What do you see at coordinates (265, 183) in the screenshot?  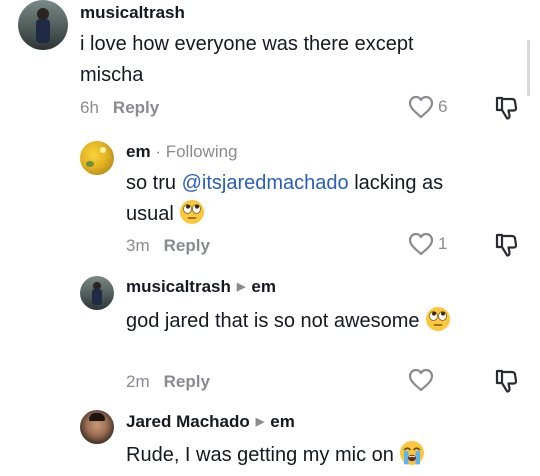 I see `mention-link: @itsjaredmachado` at bounding box center [265, 183].